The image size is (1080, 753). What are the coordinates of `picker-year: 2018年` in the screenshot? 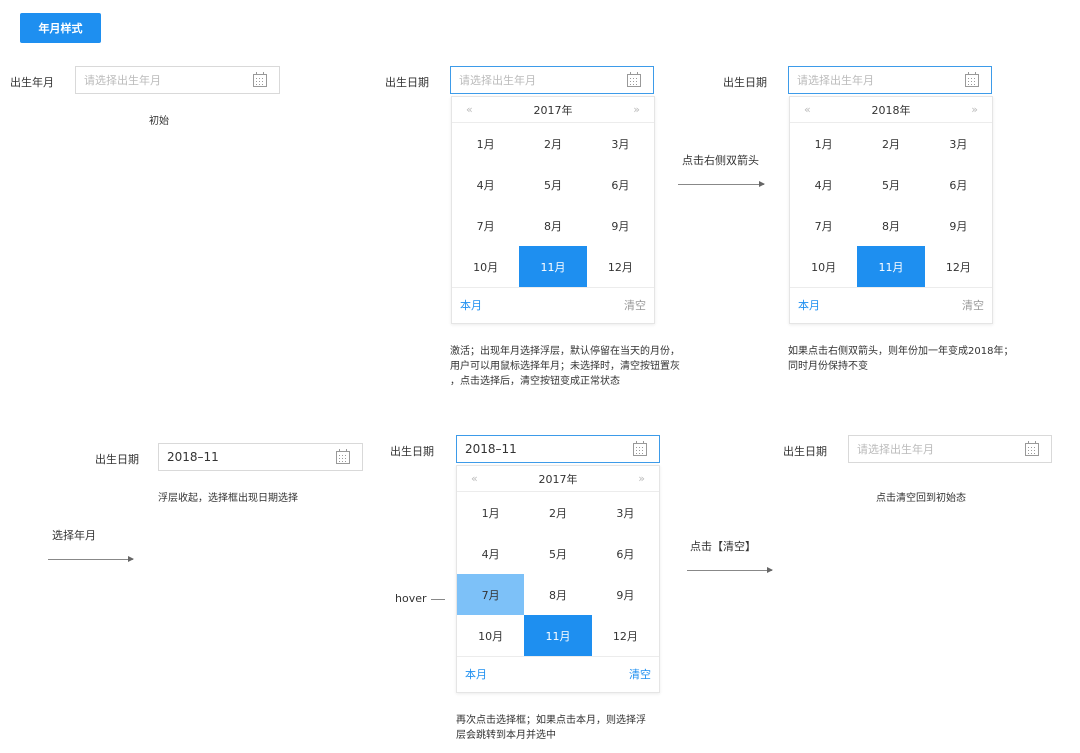 It's located at (891, 110).